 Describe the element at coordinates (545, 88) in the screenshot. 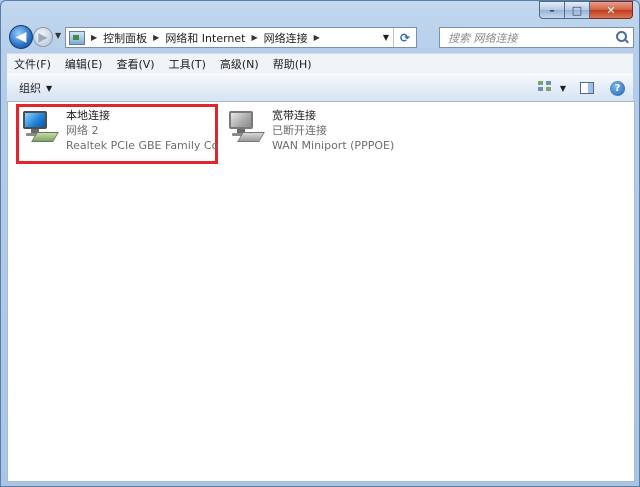

I see `change-view-icon` at that location.